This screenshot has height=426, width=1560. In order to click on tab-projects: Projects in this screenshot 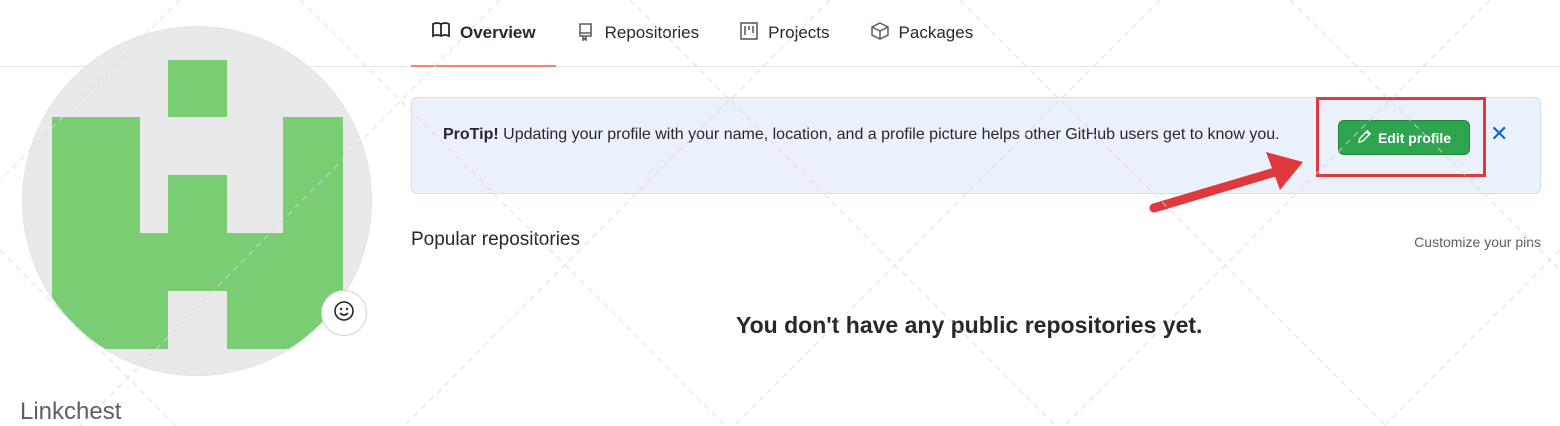, I will do `click(784, 33)`.